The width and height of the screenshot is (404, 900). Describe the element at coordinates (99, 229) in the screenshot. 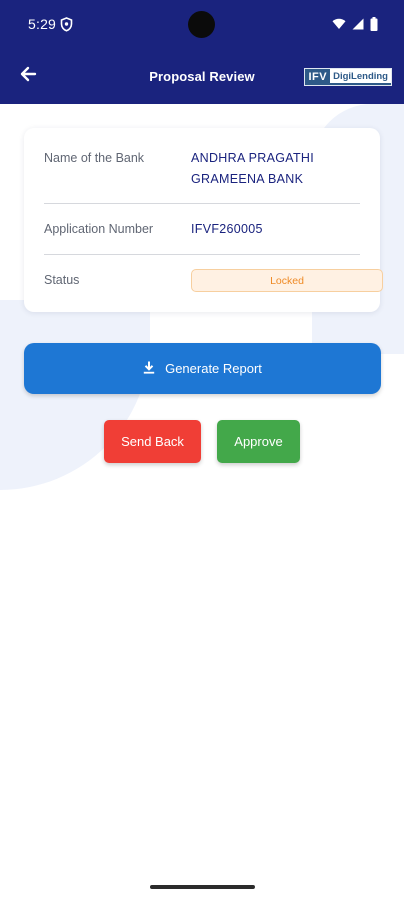

I see `application-label: Application Number` at that location.